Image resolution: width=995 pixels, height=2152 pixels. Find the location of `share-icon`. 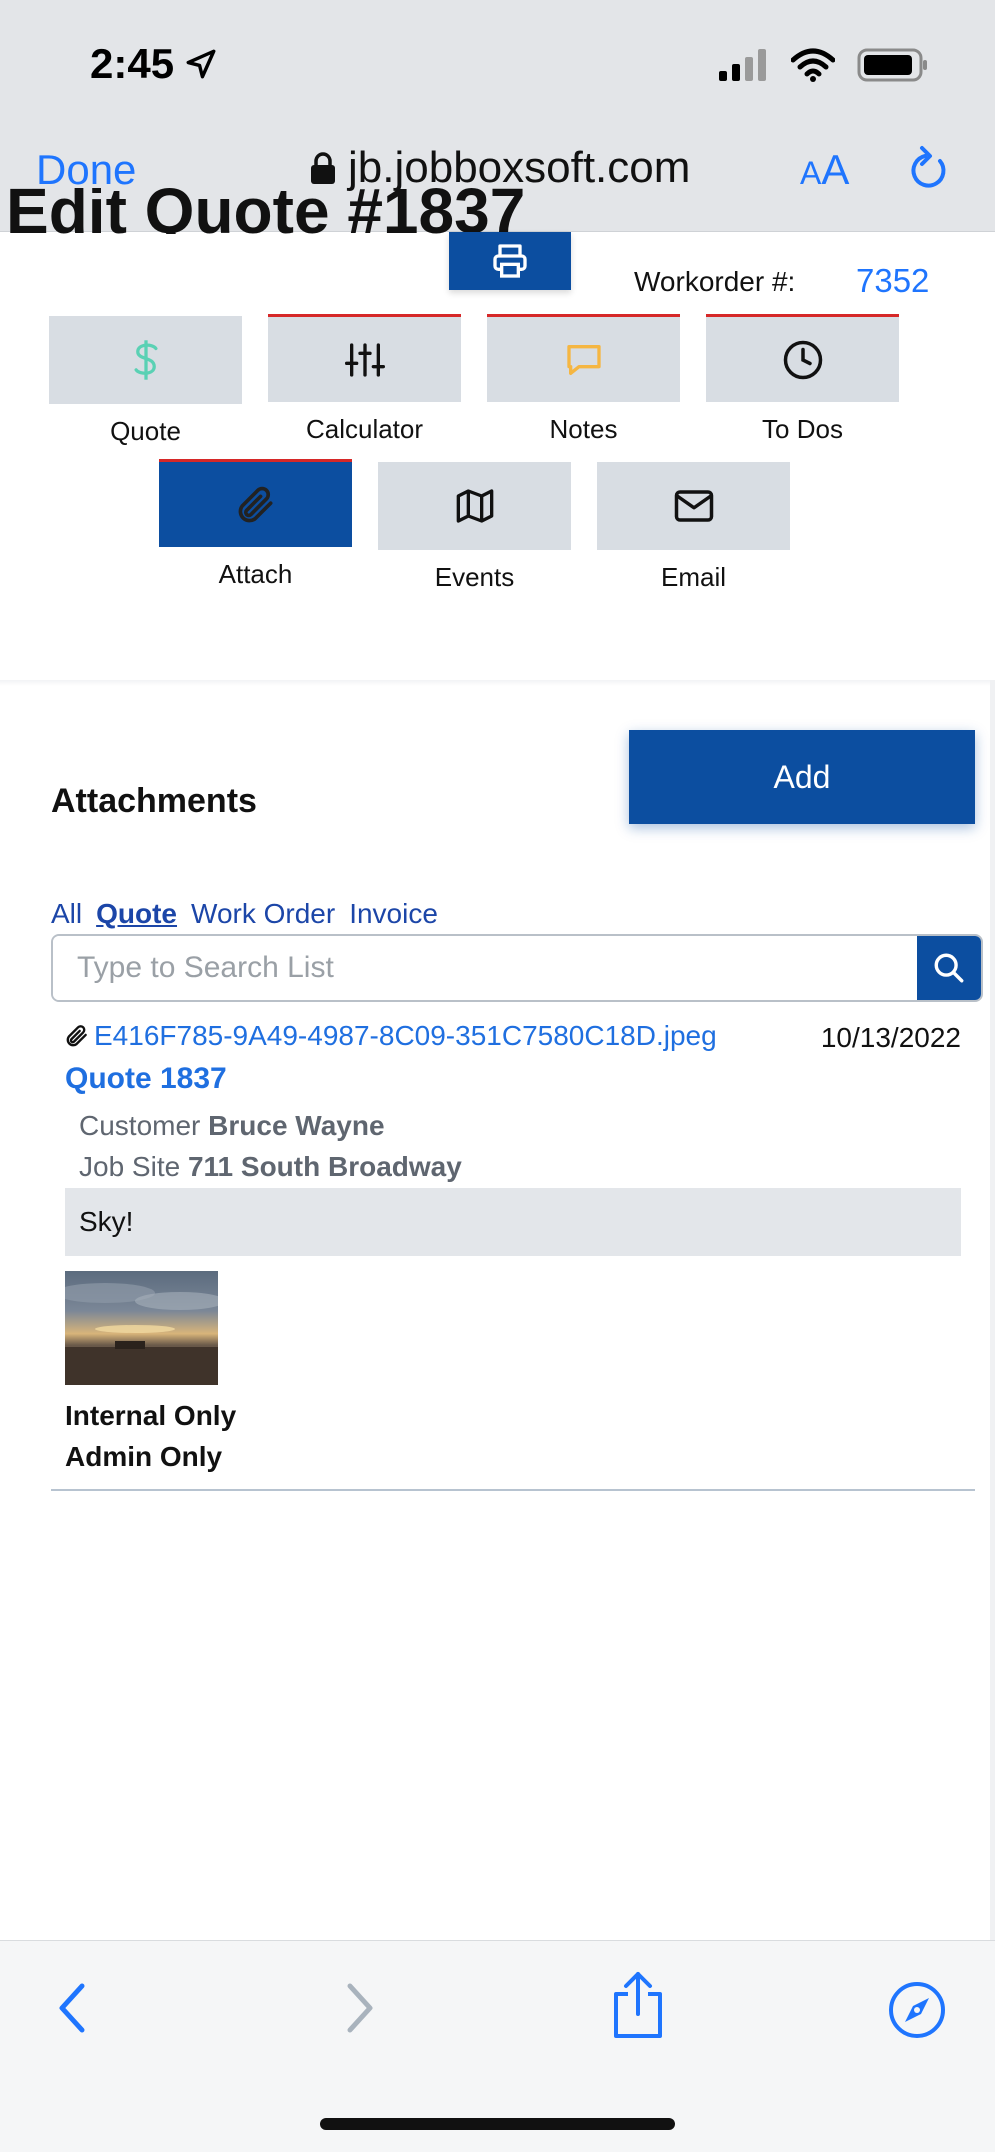

share-icon is located at coordinates (638, 2005).